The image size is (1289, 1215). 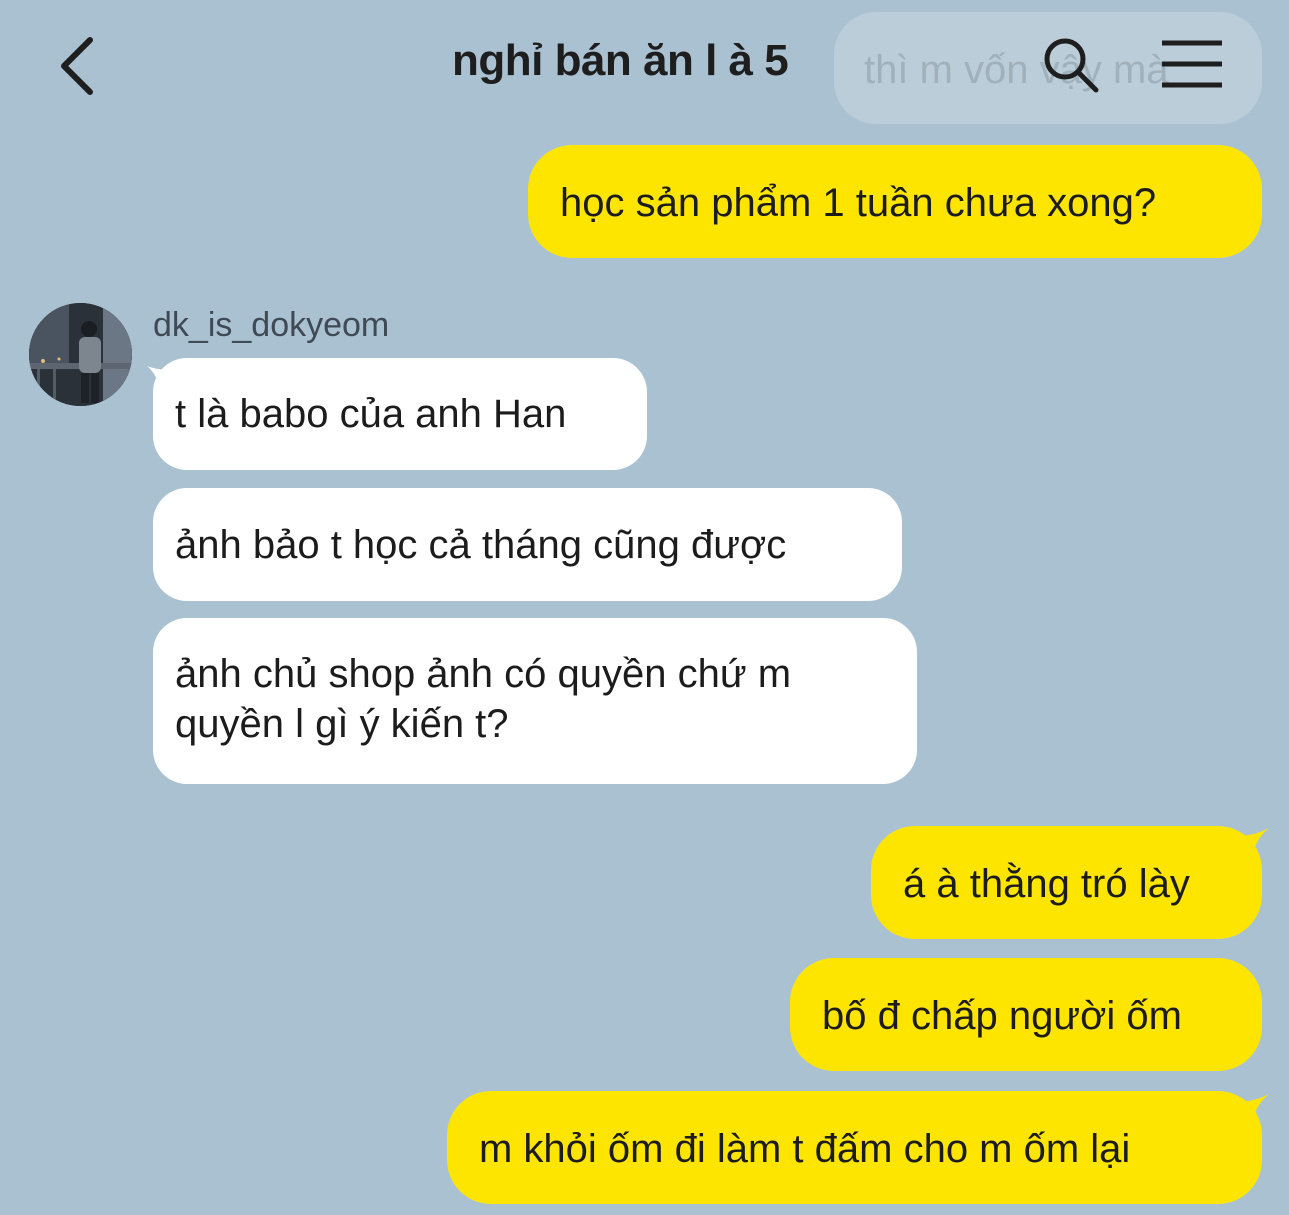 I want to click on hamburger-menu-icon, so click(x=1192, y=64).